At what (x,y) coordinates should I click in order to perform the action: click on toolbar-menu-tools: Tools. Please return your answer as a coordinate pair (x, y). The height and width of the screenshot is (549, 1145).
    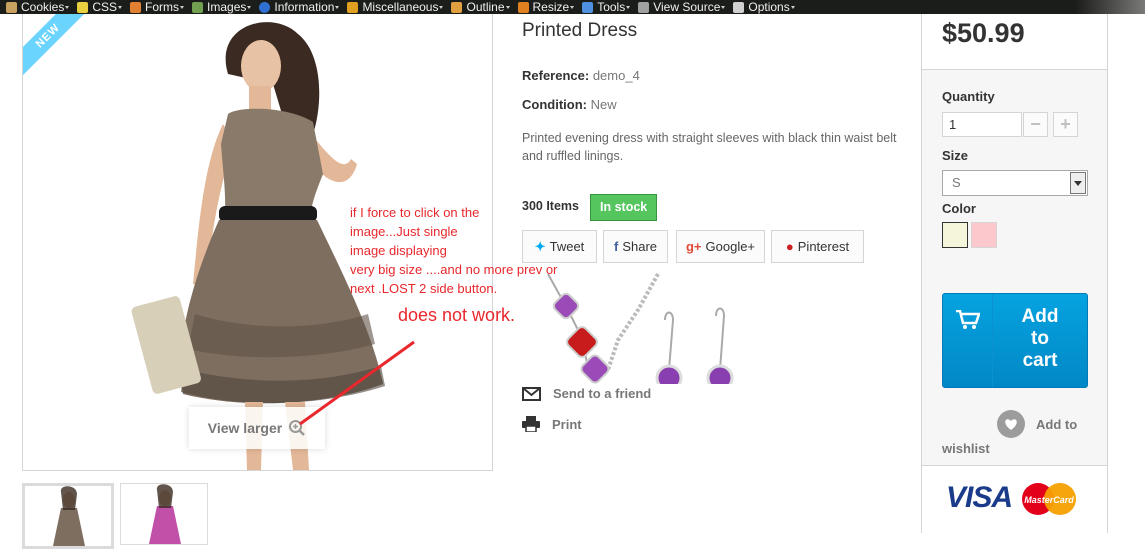
    Looking at the image, I should click on (606, 7).